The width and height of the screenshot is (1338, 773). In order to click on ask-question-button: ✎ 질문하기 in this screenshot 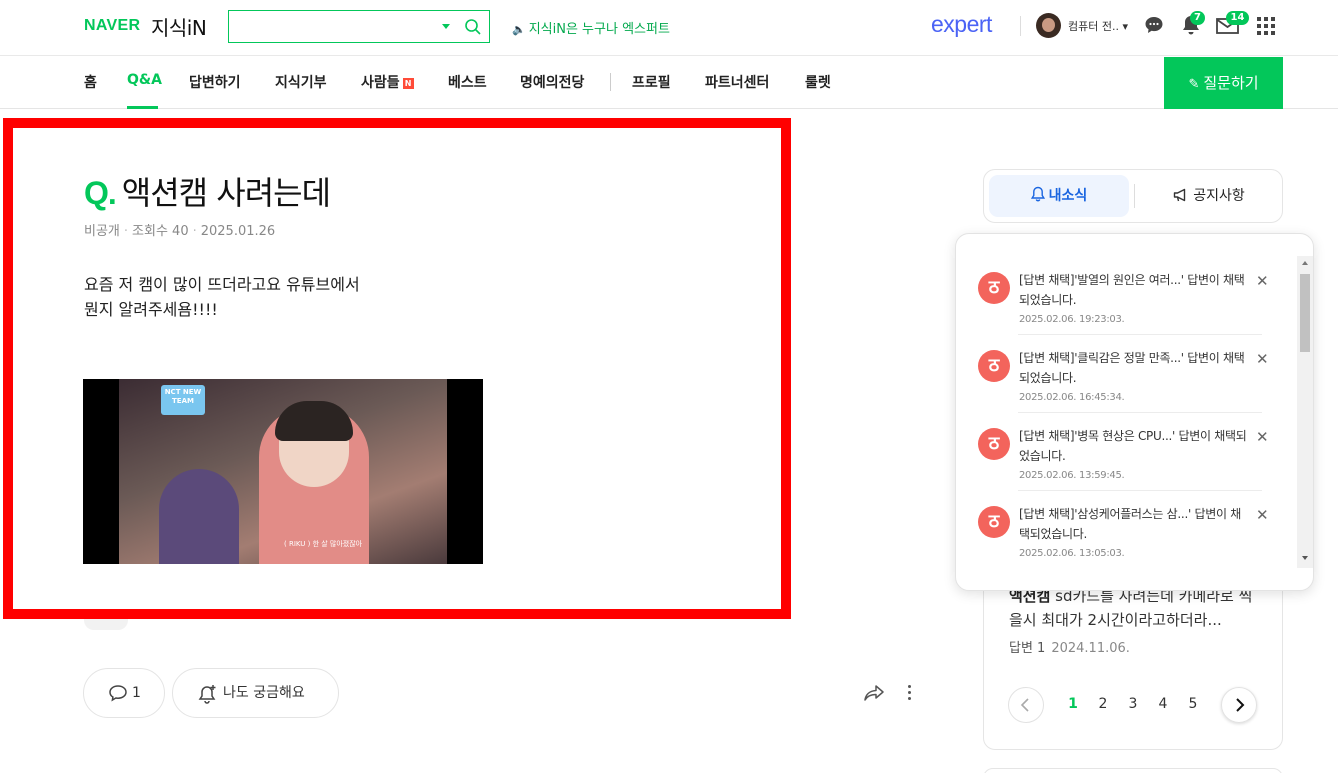, I will do `click(1223, 83)`.